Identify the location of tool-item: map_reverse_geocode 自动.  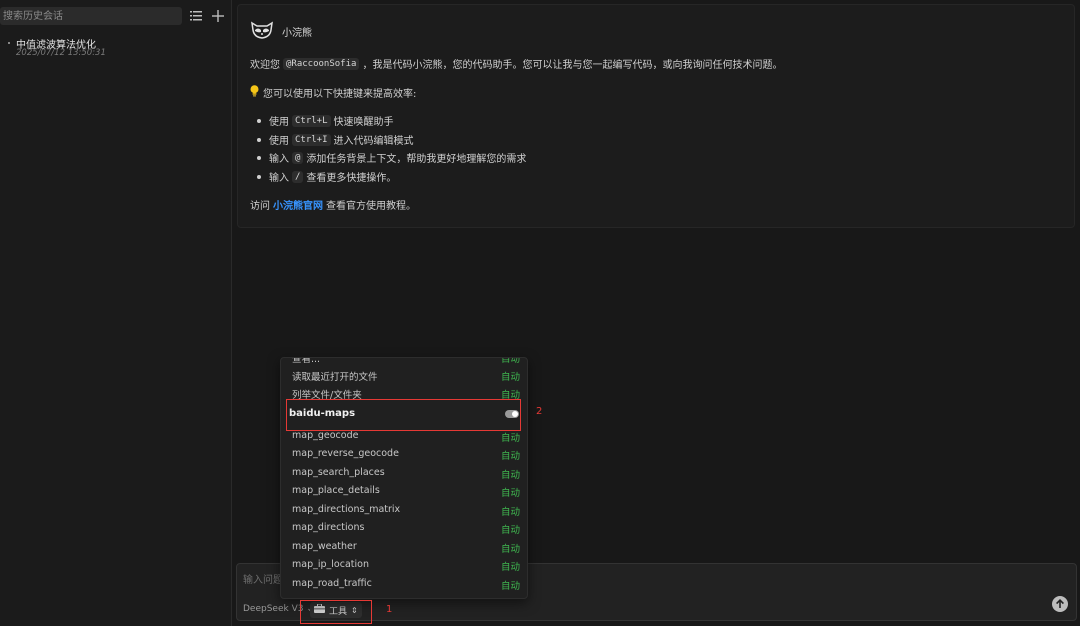
(404, 455).